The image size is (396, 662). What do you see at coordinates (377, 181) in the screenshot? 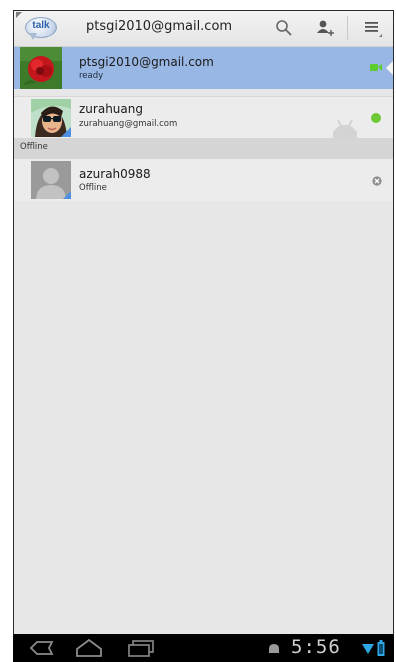
I see `offline-x-icon` at bounding box center [377, 181].